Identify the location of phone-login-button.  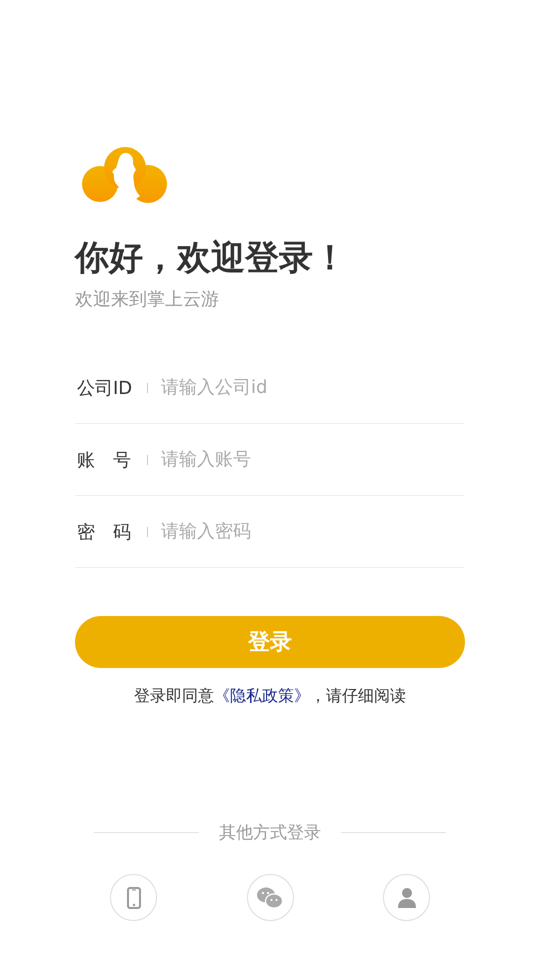
(133, 897).